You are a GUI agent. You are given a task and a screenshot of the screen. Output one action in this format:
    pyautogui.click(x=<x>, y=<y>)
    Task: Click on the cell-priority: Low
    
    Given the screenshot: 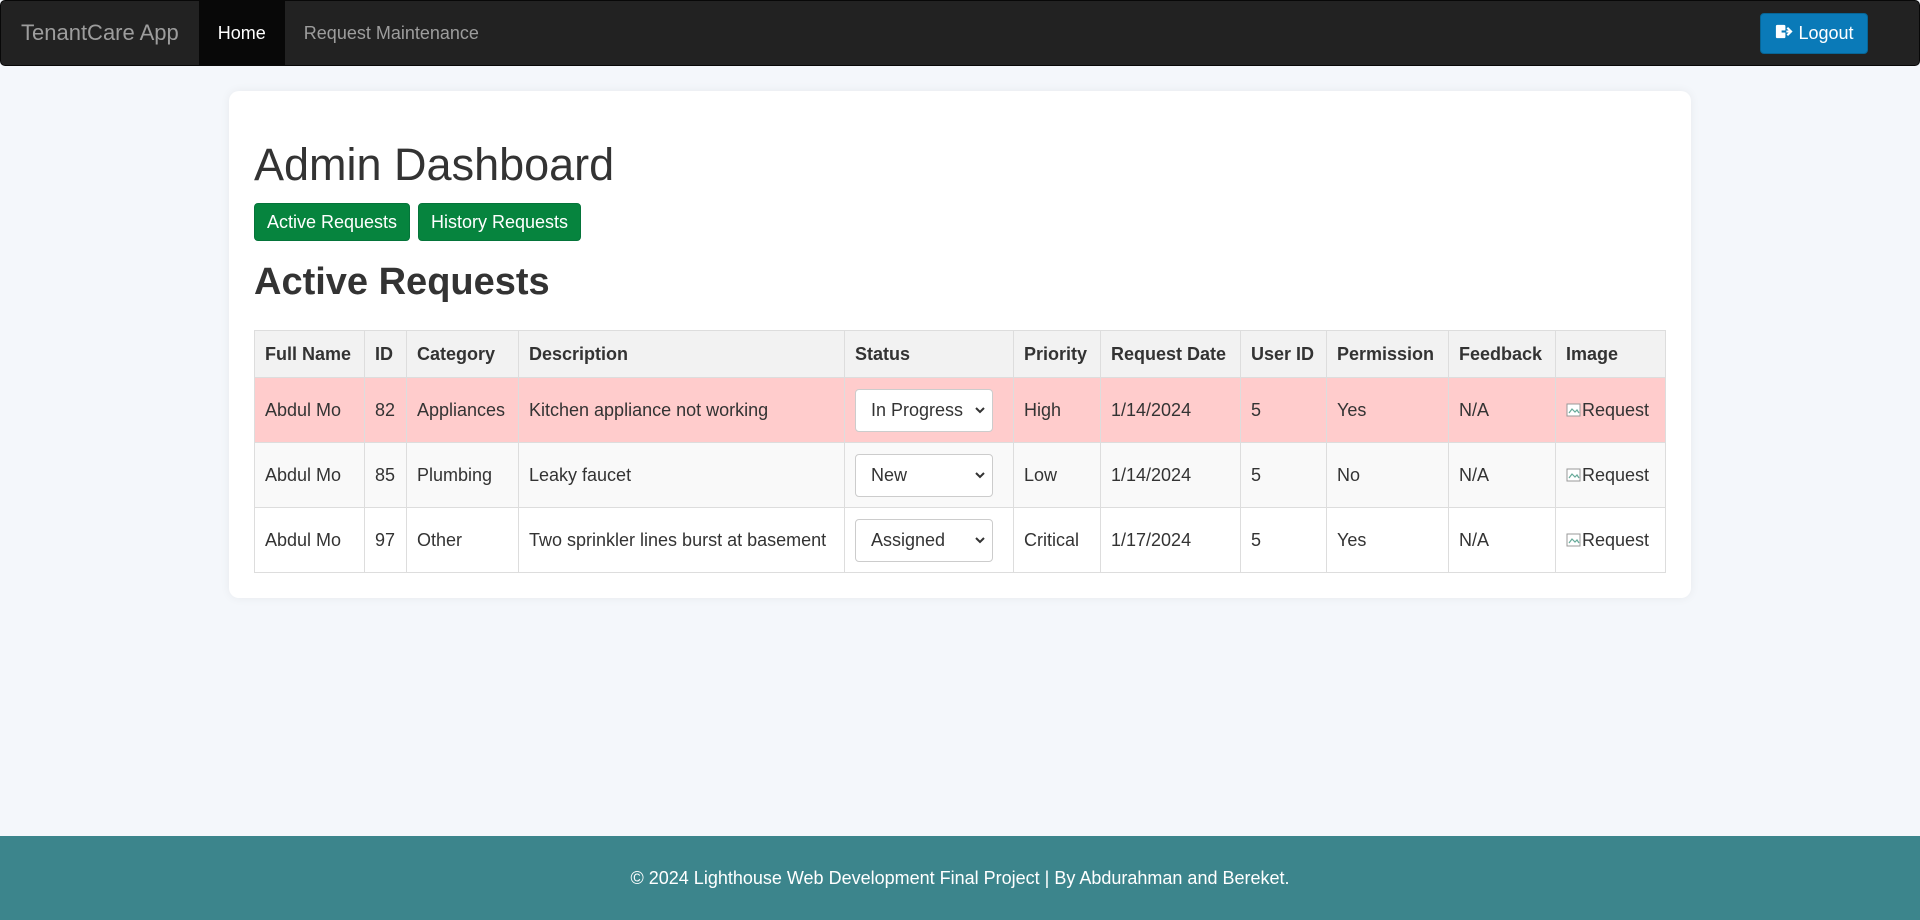 What is the action you would take?
    pyautogui.click(x=1057, y=475)
    